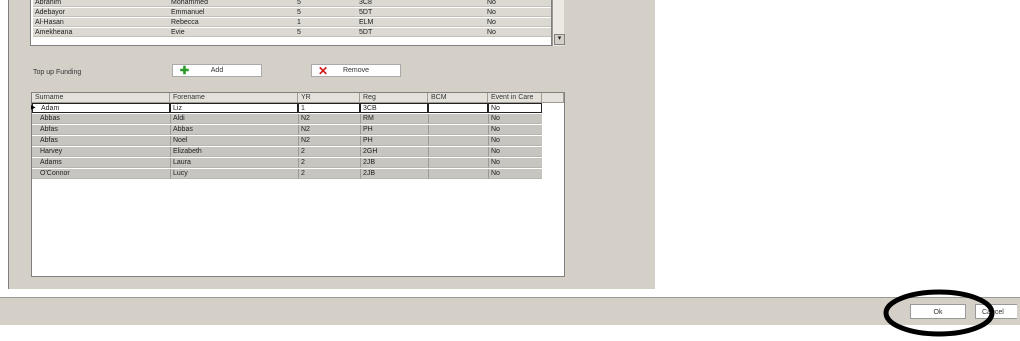 This screenshot has width=1020, height=341. I want to click on cell-surname: Abrahim, so click(102, 3).